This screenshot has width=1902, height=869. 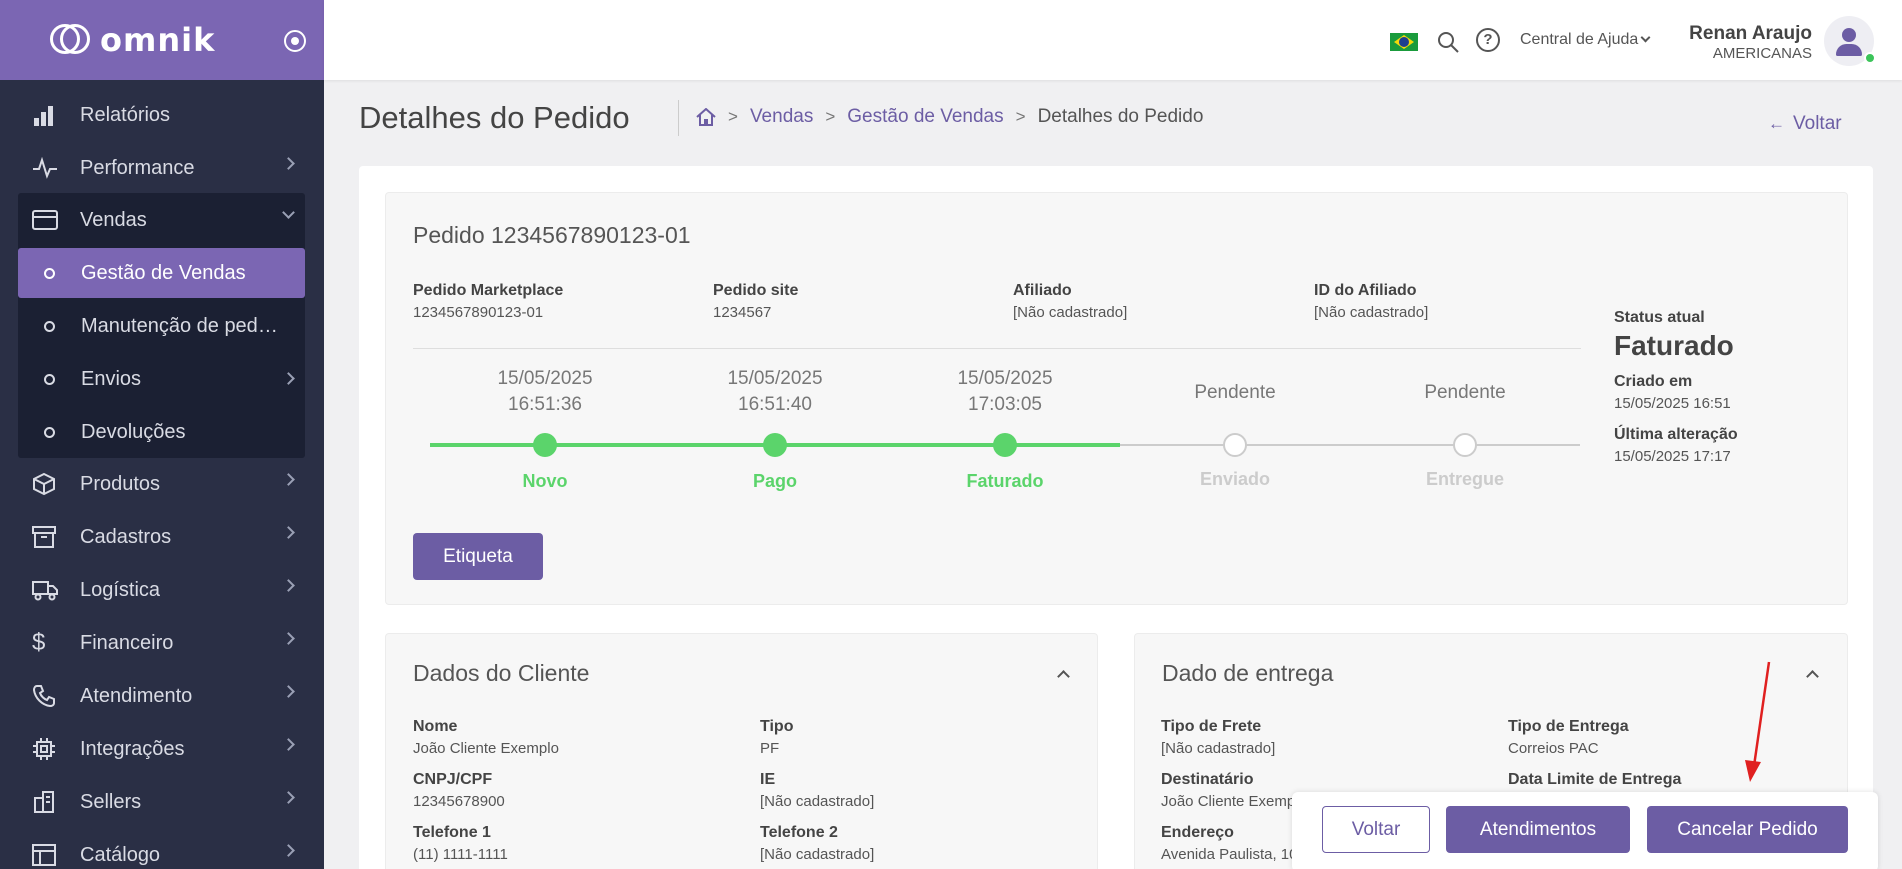 I want to click on chip-icon, so click(x=47, y=749).